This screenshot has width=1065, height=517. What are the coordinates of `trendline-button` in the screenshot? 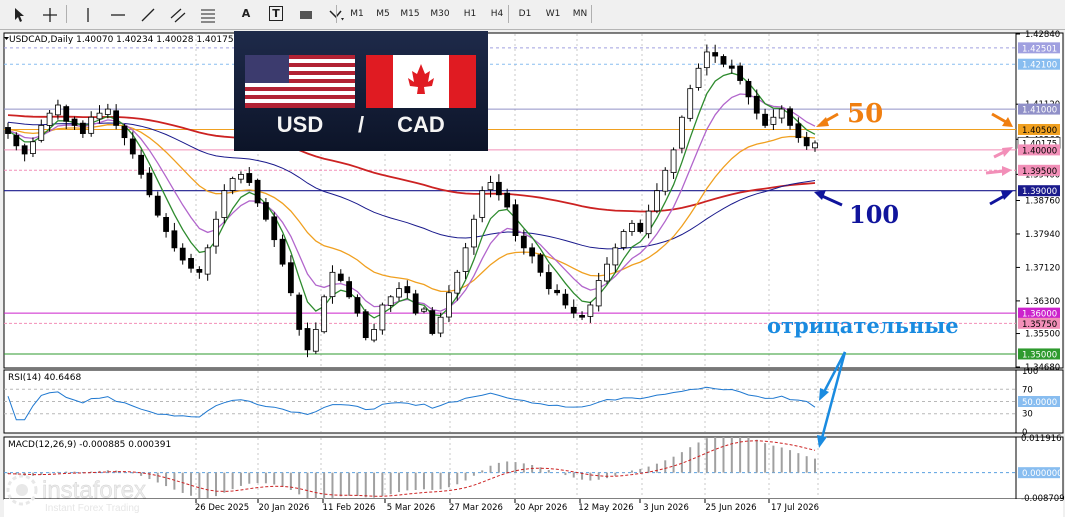 It's located at (148, 14).